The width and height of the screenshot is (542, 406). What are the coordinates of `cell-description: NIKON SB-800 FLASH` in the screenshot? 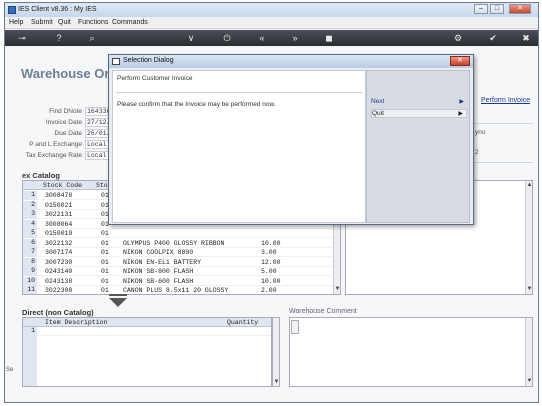 It's located at (158, 271).